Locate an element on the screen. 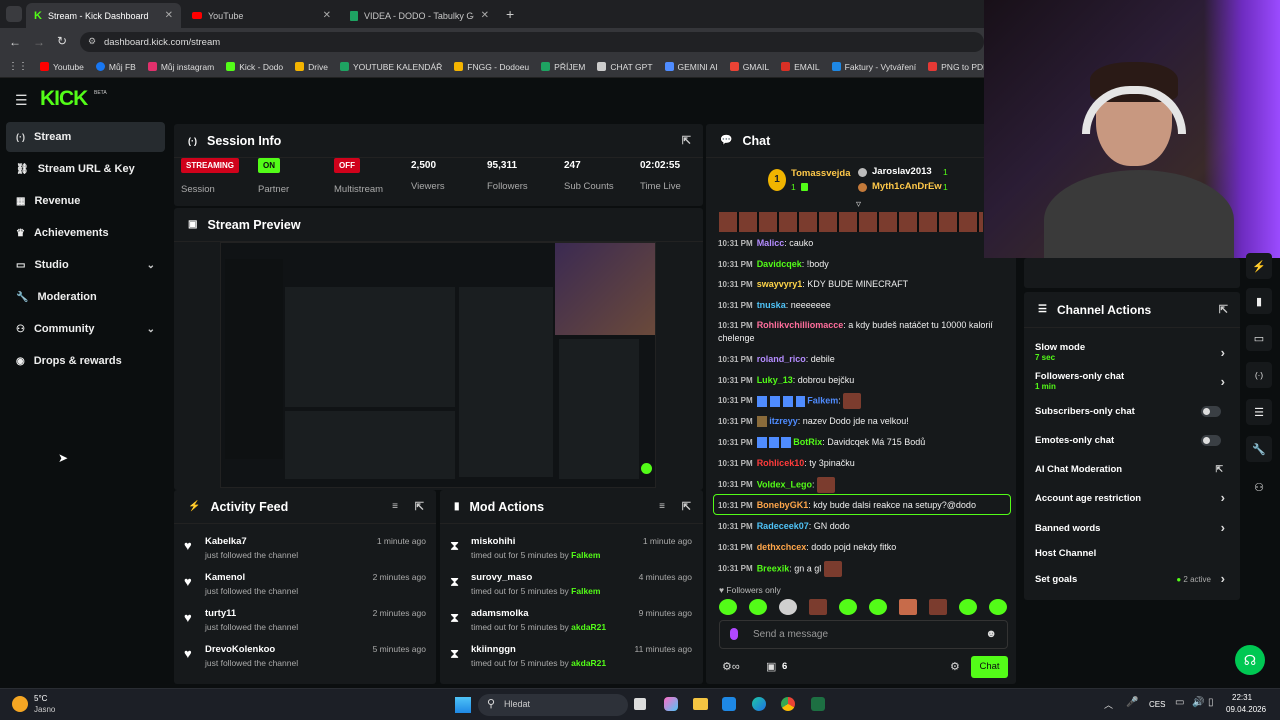 This screenshot has width=1280, height=720. tab-sheets: VIDEA - DODO - Tabulky Googl ✕ is located at coordinates (419, 15).